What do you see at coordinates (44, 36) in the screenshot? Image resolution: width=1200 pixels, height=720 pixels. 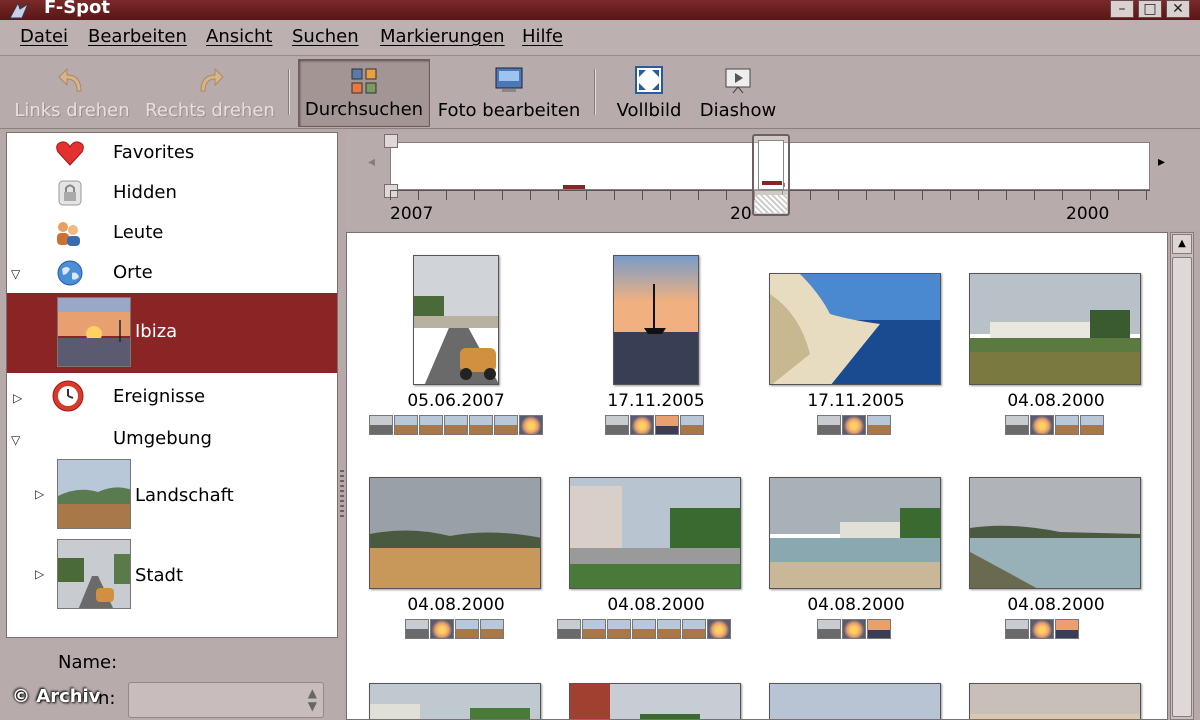 I see `menu-datei: Datei` at bounding box center [44, 36].